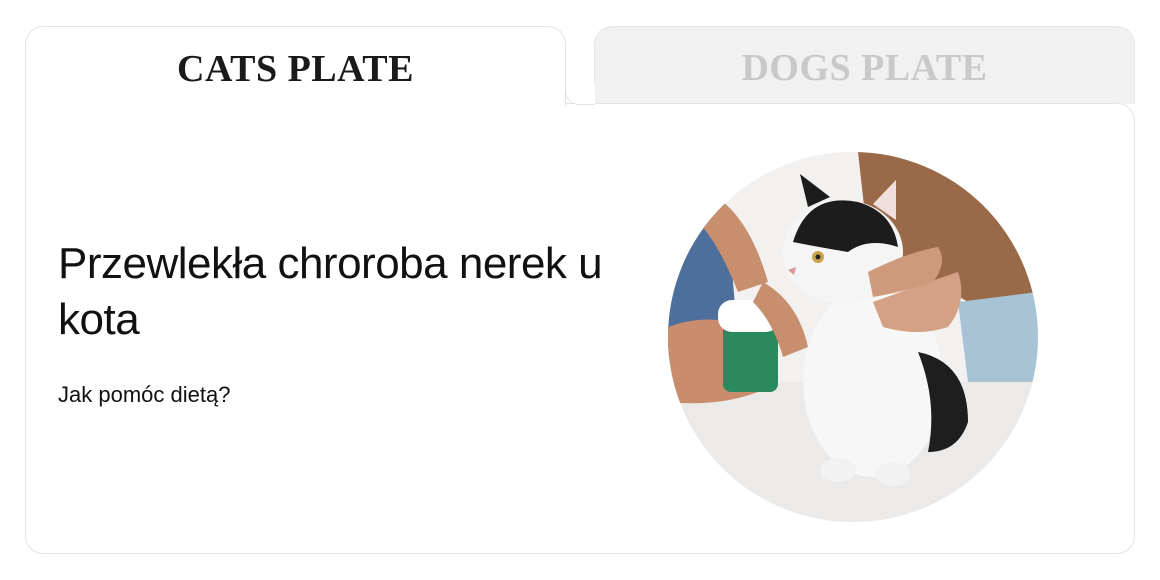  What do you see at coordinates (144, 394) in the screenshot?
I see `article-subtitle: Jak pomóc dietą?` at bounding box center [144, 394].